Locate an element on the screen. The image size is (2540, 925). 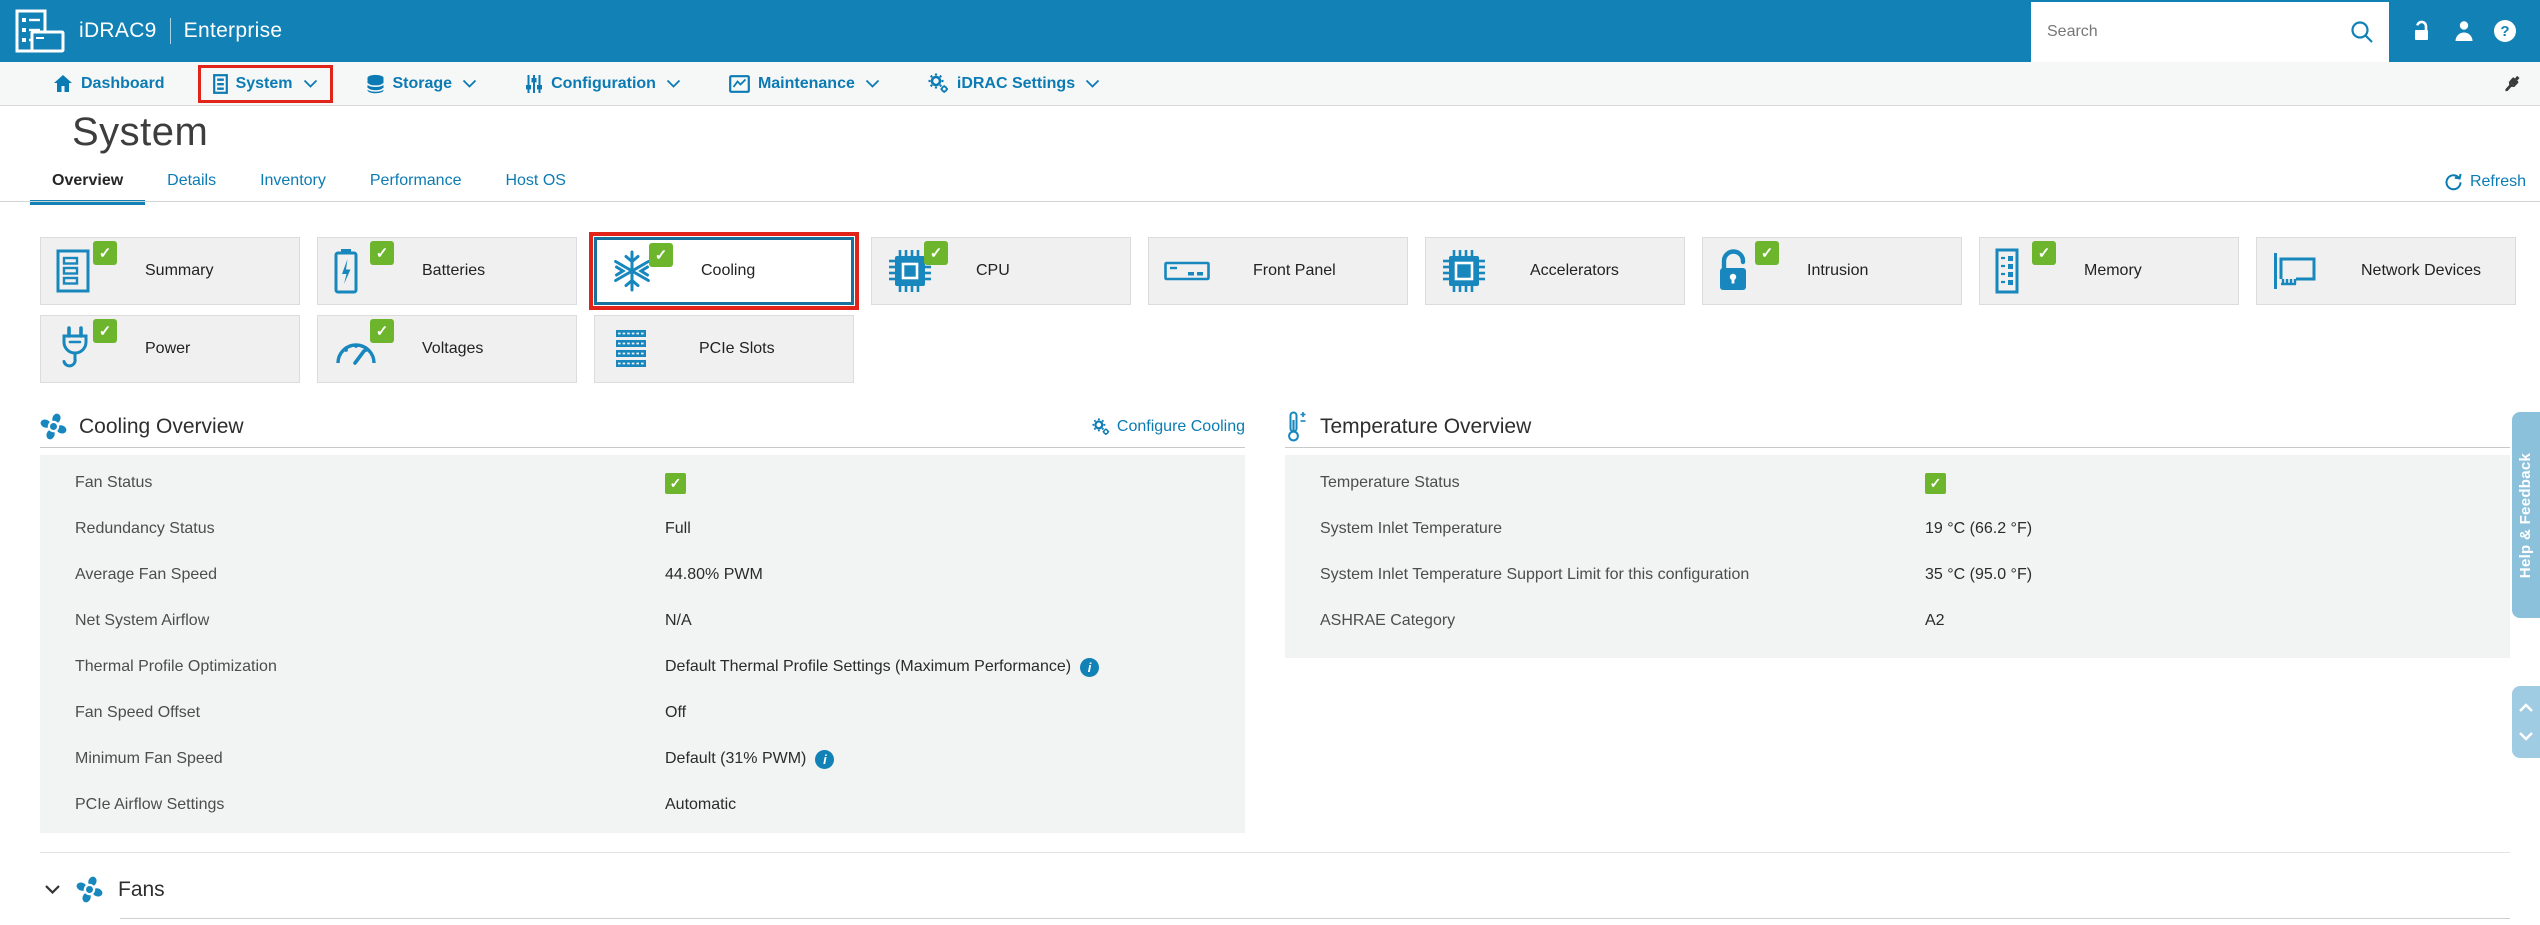
tile-label: Voltages is located at coordinates (453, 348).